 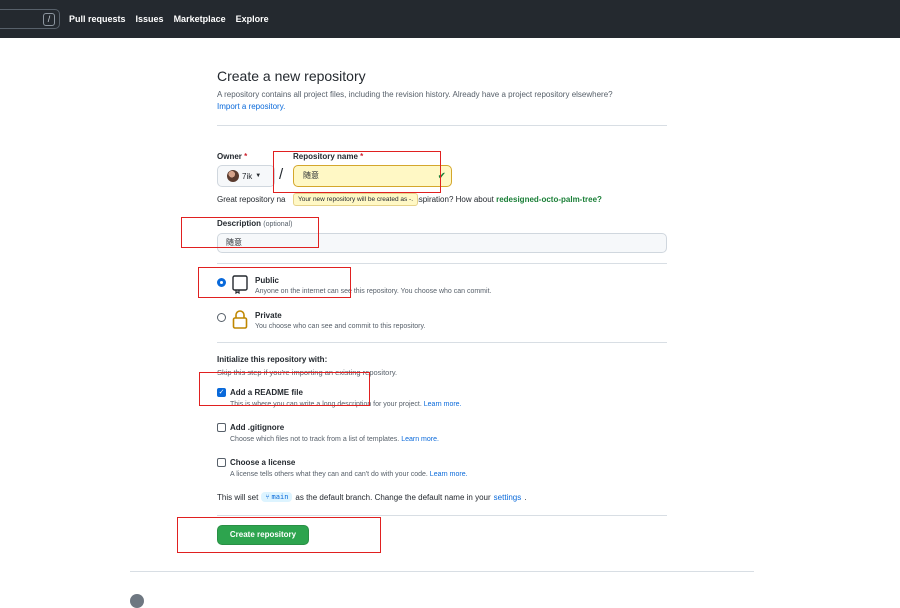 I want to click on readme-title: Add a README file, so click(x=266, y=392).